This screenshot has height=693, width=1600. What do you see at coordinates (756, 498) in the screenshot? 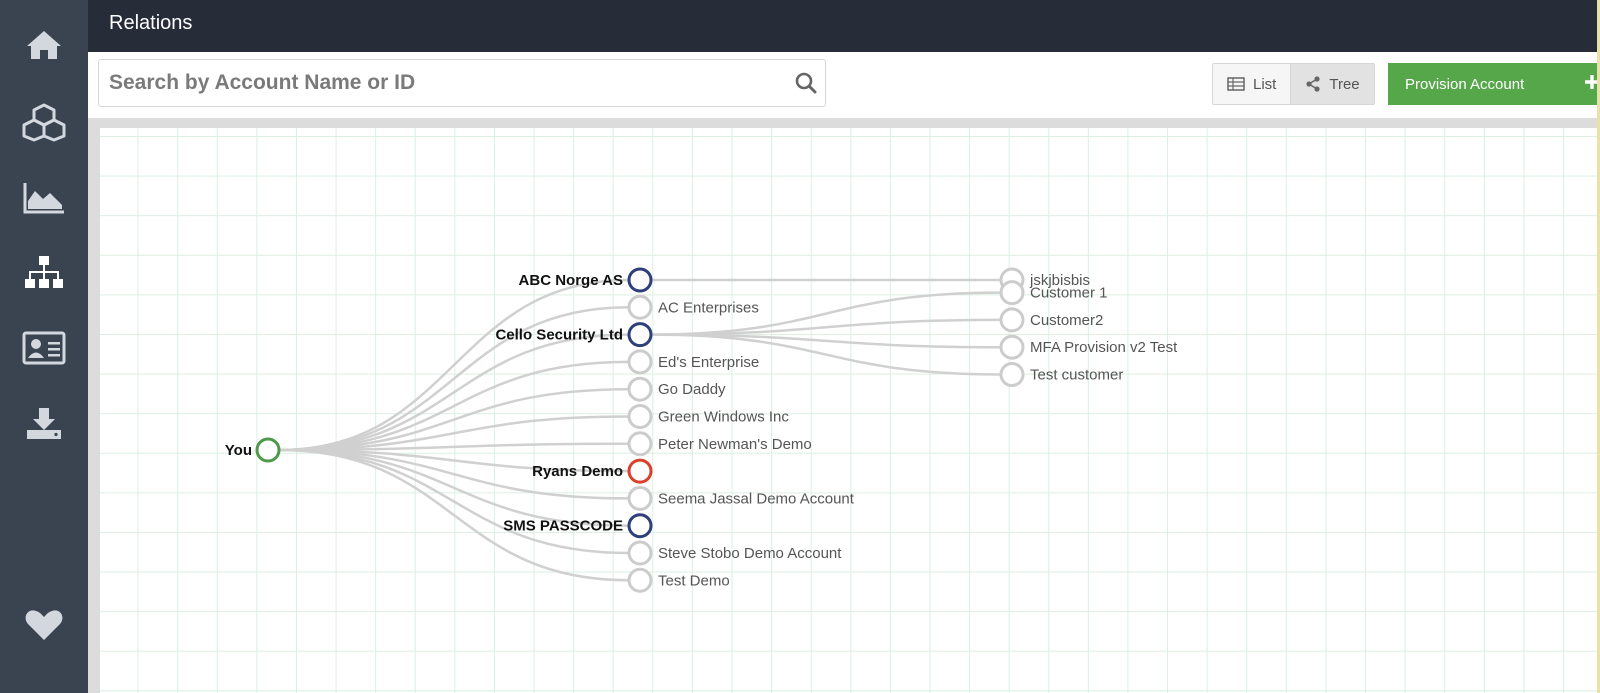
I see `tree-label-seema-jassal-demo-account: Seema Jassal Demo Account` at bounding box center [756, 498].